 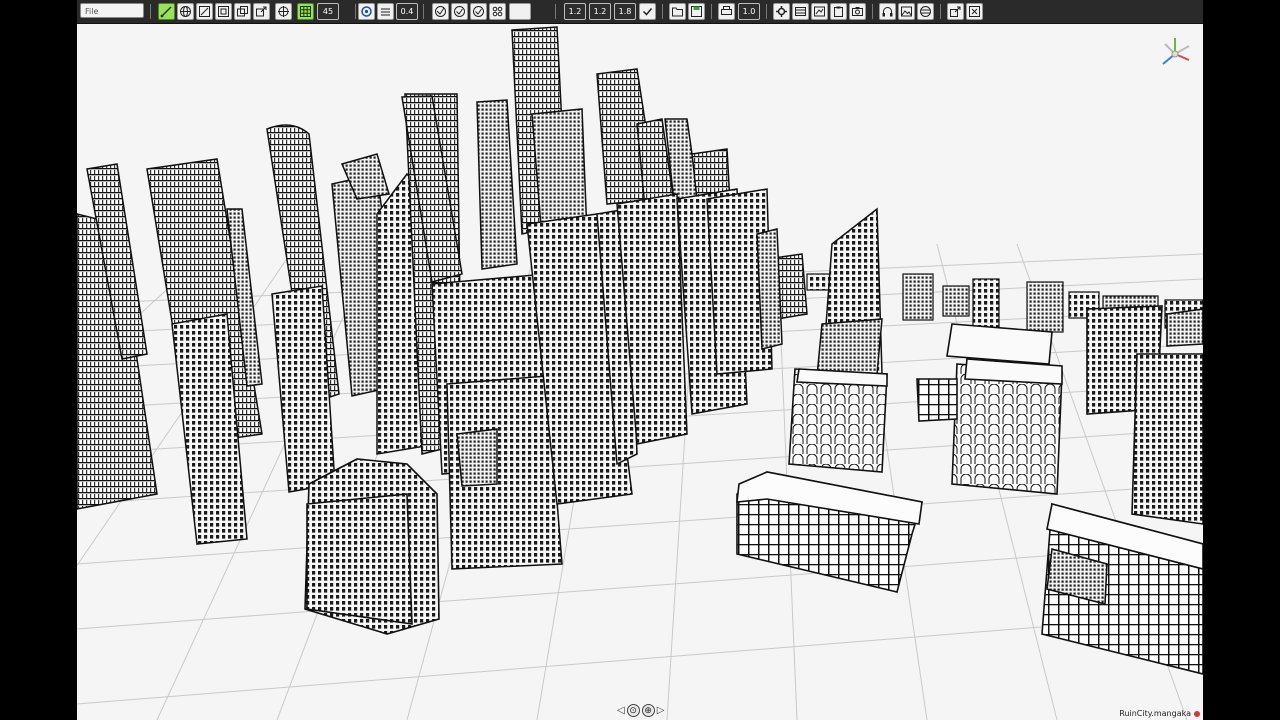 I want to click on web-button, so click(x=925, y=11).